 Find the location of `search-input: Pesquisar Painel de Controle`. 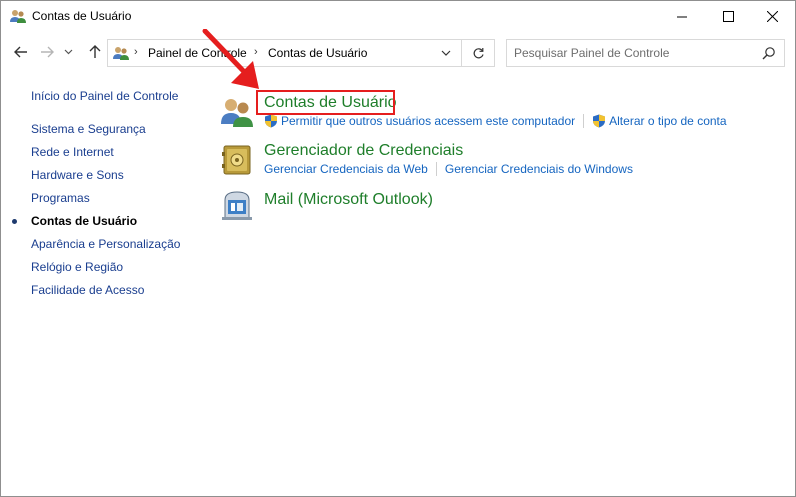

search-input: Pesquisar Painel de Controle is located at coordinates (645, 53).